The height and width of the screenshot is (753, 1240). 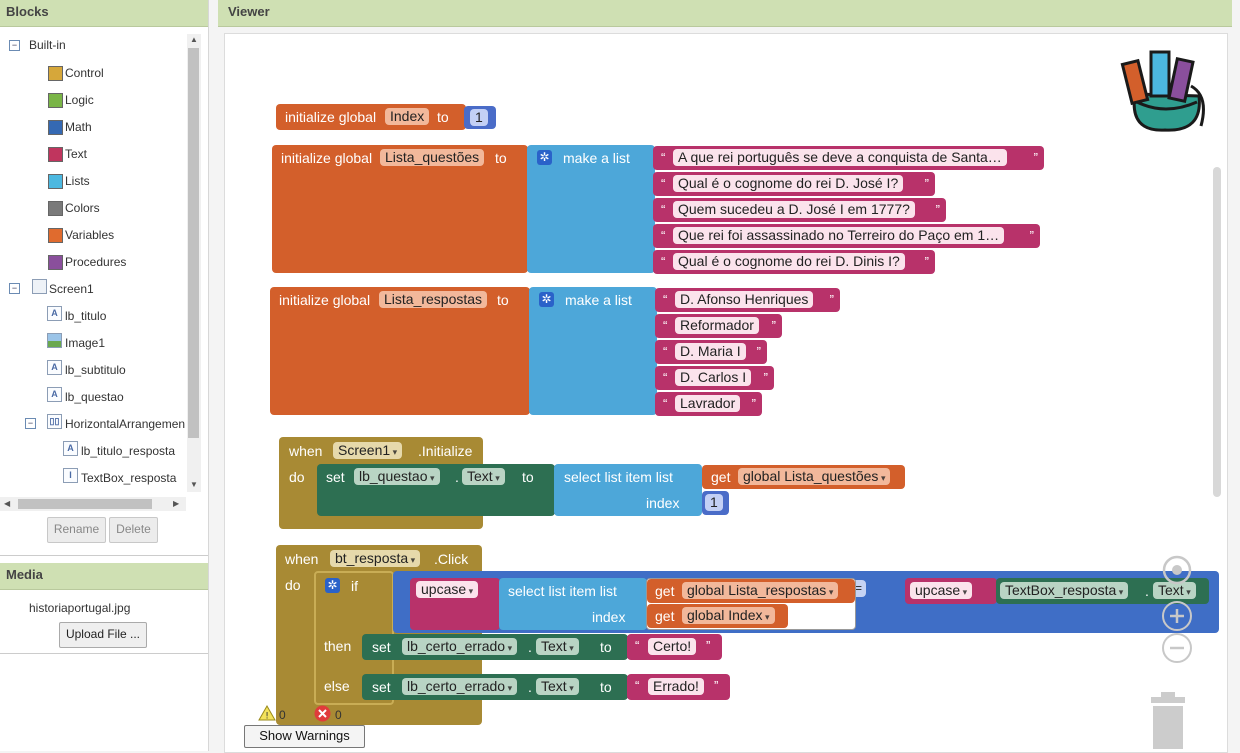 I want to click on workspace-scrollbar, so click(x=1217, y=332).